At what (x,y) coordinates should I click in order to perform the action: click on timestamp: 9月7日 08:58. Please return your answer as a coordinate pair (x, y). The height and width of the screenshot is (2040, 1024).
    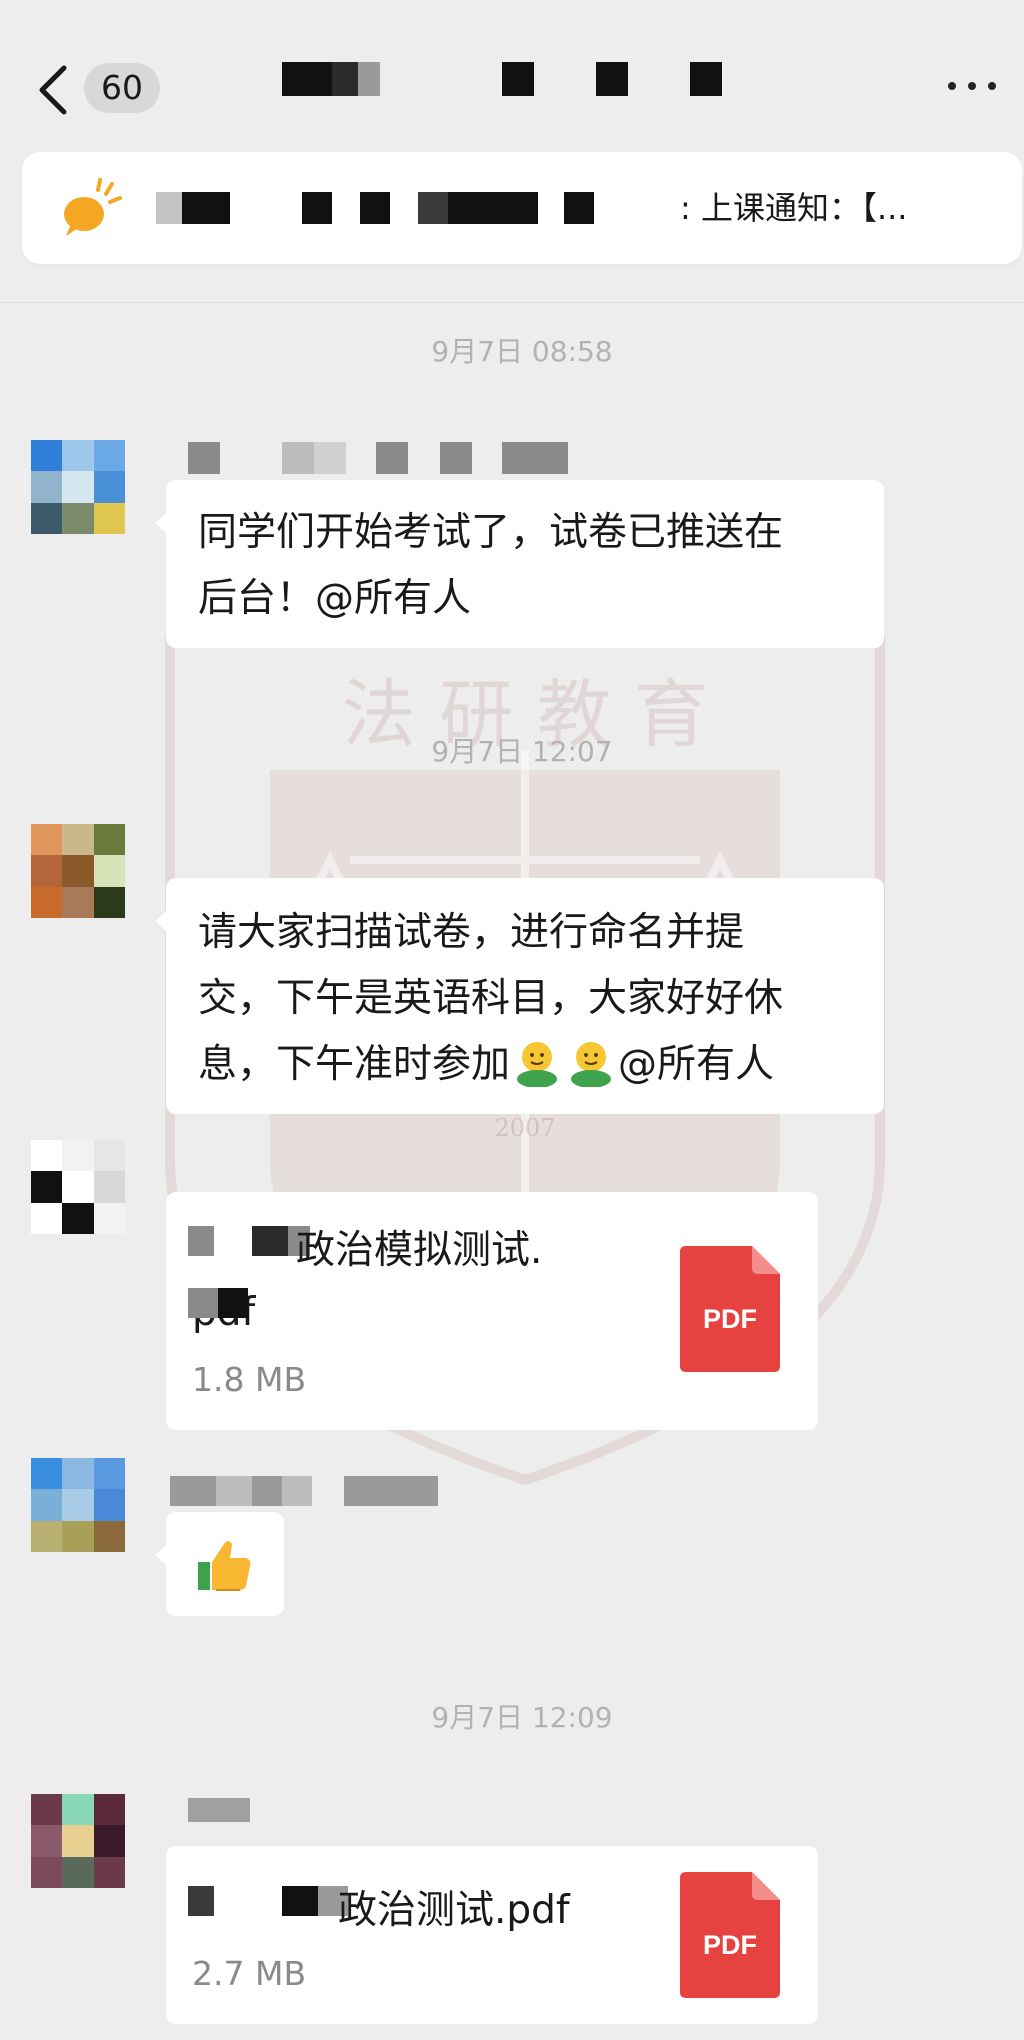
    Looking at the image, I should click on (522, 351).